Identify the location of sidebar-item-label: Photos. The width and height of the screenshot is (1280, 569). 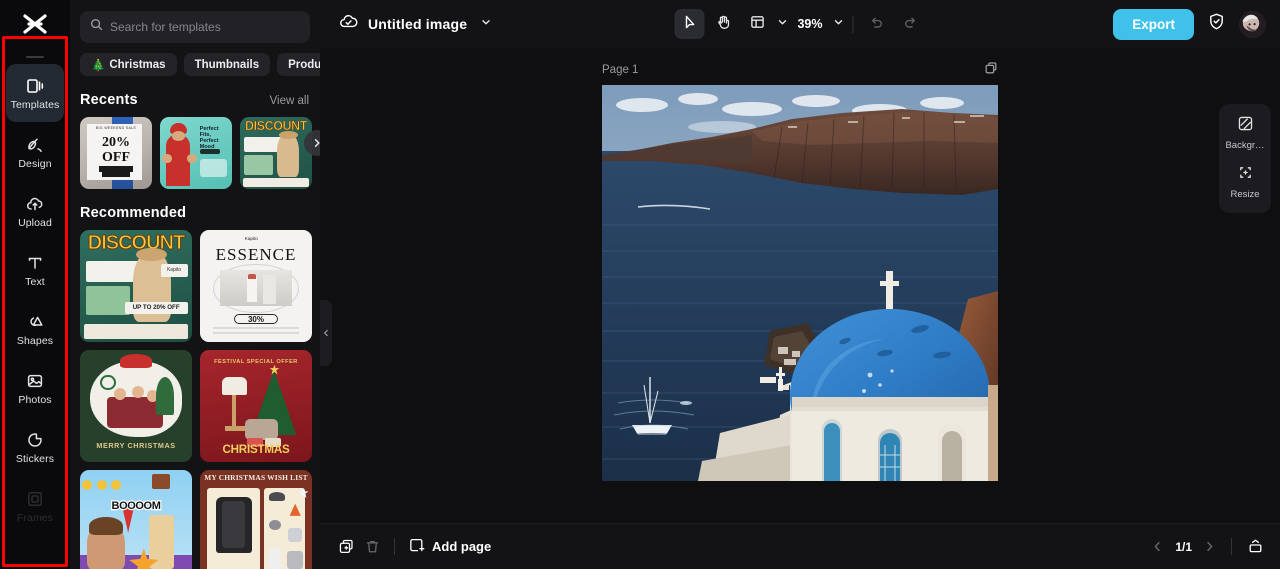
(35, 399).